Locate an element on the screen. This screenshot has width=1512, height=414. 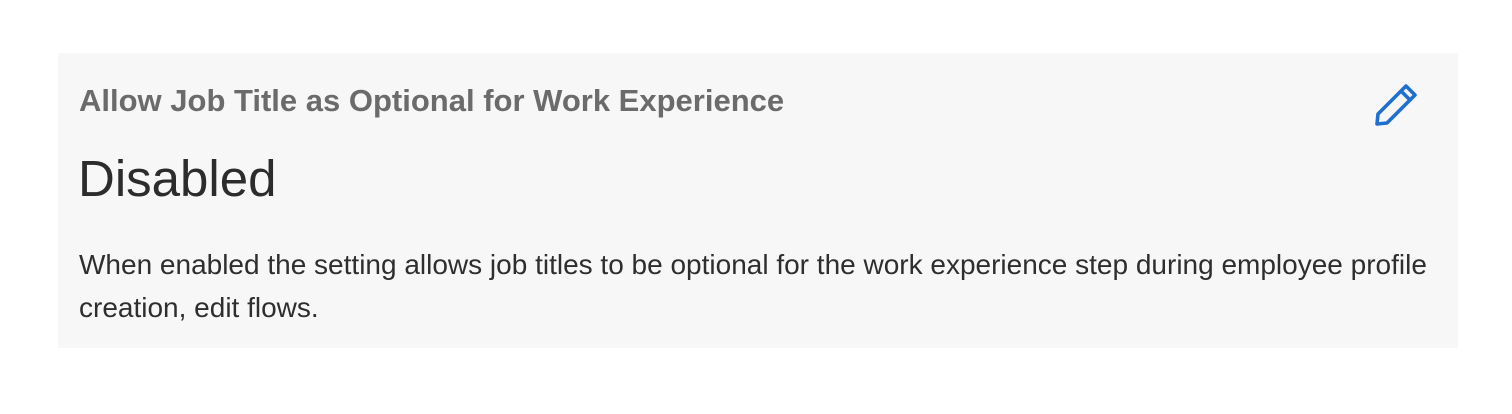
setting-value: Disabled is located at coordinates (177, 178).